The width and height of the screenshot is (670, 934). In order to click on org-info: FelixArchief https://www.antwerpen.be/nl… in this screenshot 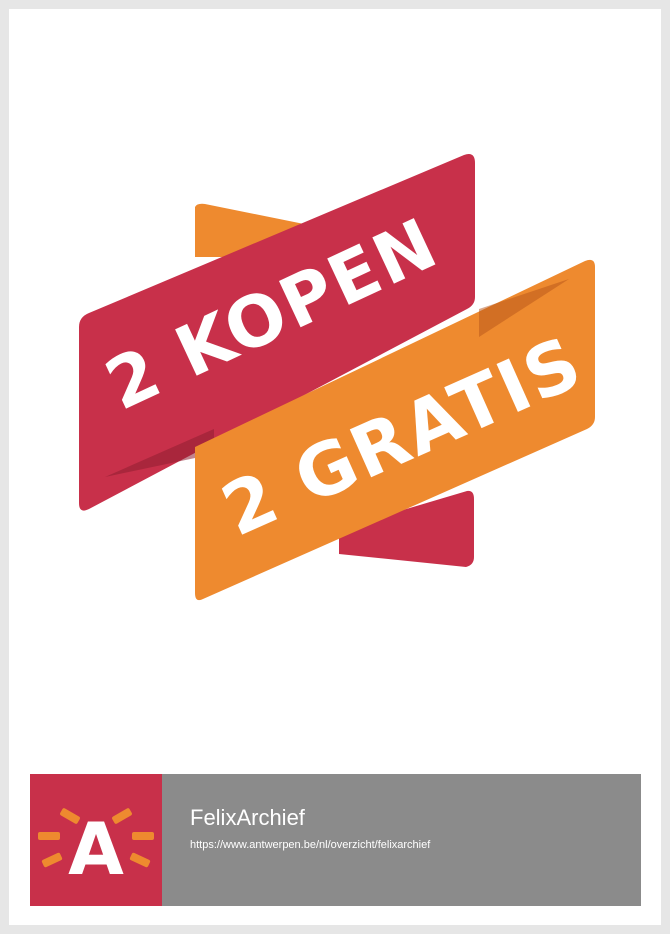, I will do `click(401, 840)`.